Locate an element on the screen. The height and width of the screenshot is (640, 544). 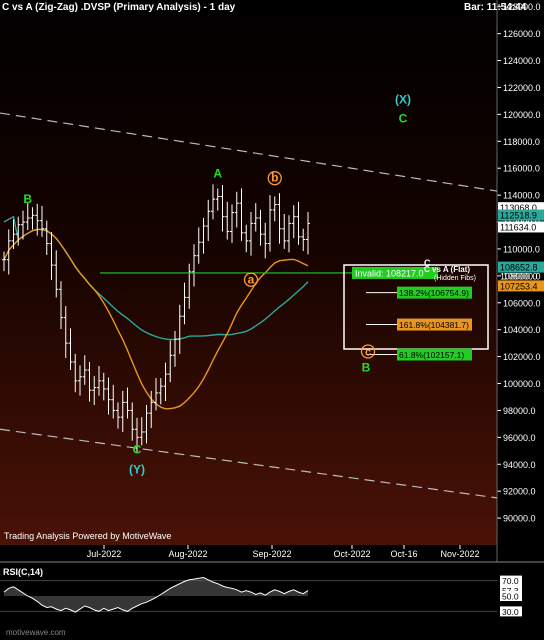
projection-c-title: C is located at coordinates (427, 263).